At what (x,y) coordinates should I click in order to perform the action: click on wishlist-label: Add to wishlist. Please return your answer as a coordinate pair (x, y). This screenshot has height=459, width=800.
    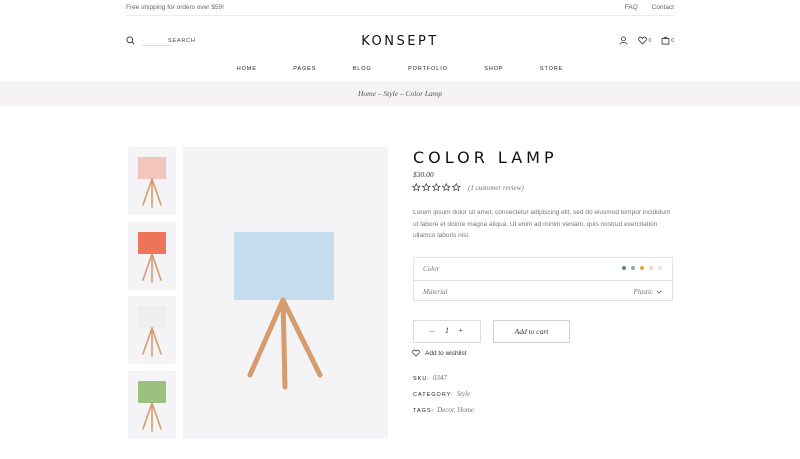
    Looking at the image, I should click on (446, 353).